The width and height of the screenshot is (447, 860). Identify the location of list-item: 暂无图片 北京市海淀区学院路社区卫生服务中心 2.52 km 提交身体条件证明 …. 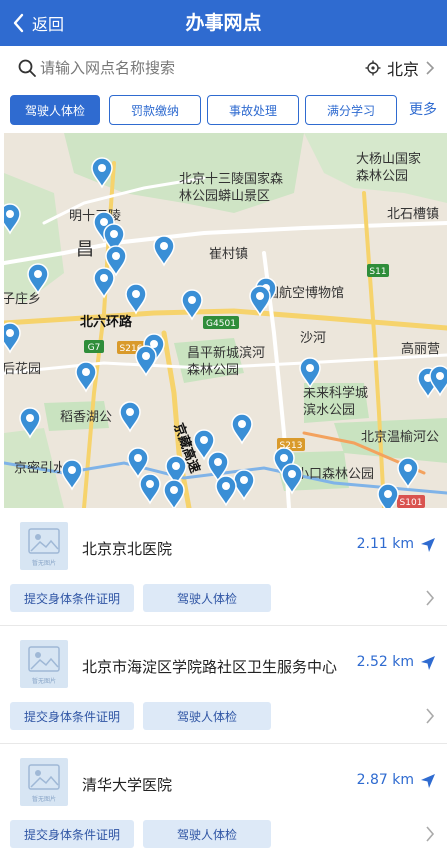
(223, 685).